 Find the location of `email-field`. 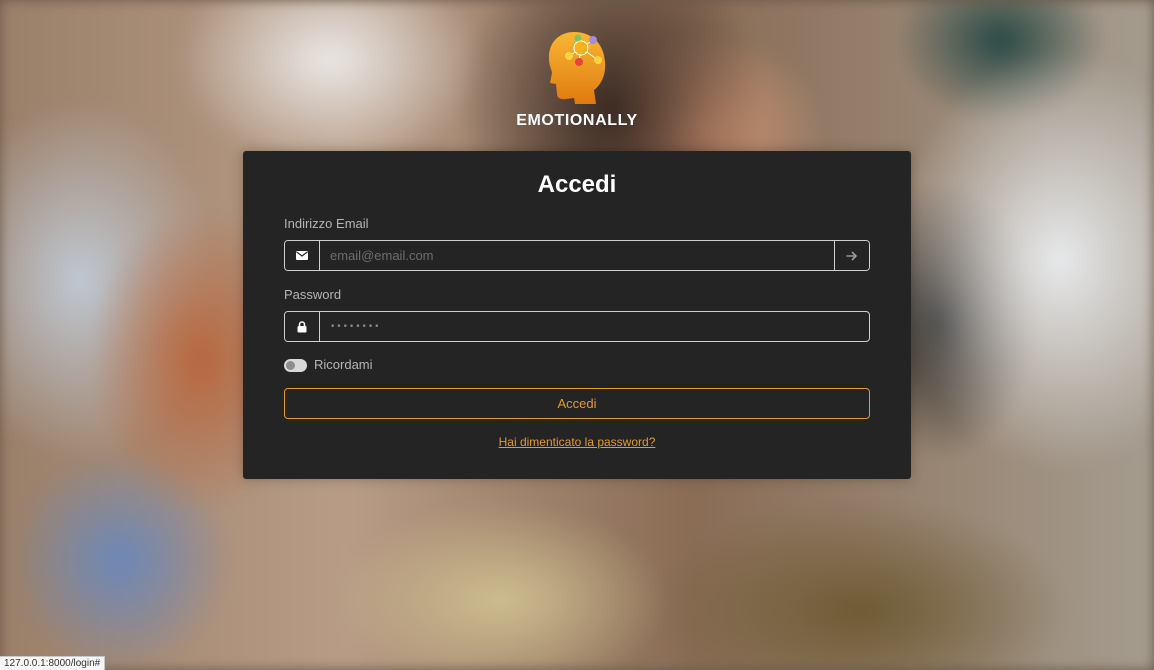

email-field is located at coordinates (577, 255).